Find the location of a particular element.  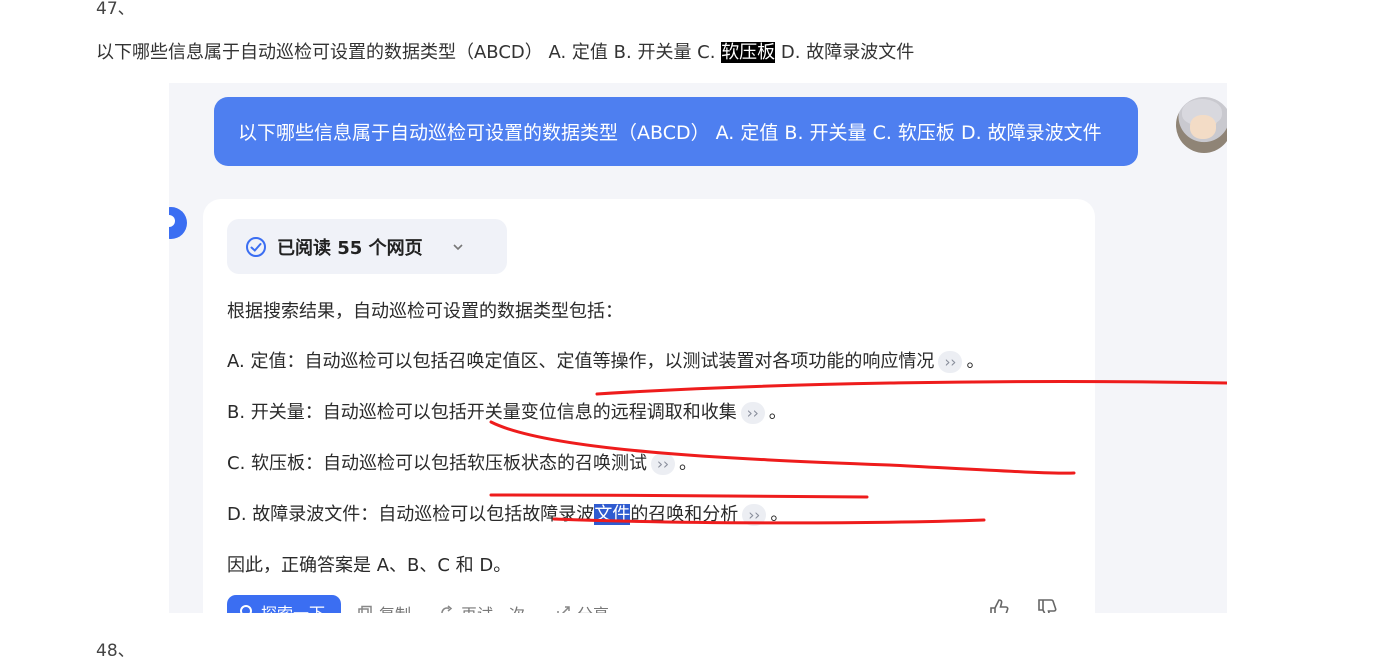

answer-intro: 根据搜索结果，自动巡检可设置的数据类型包括： is located at coordinates (425, 311).